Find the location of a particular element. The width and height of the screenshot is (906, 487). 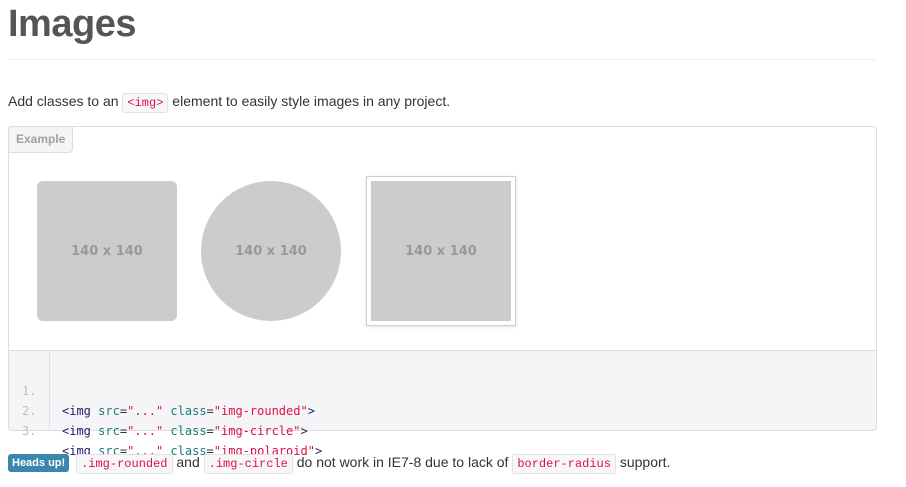

heads-up-badge: Heads up! is located at coordinates (39, 463).